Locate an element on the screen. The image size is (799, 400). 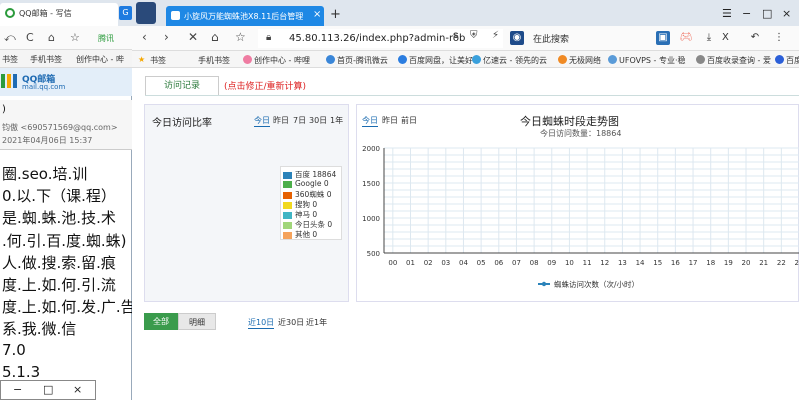
bookmark-item: 书签 is located at coordinates (158, 60).